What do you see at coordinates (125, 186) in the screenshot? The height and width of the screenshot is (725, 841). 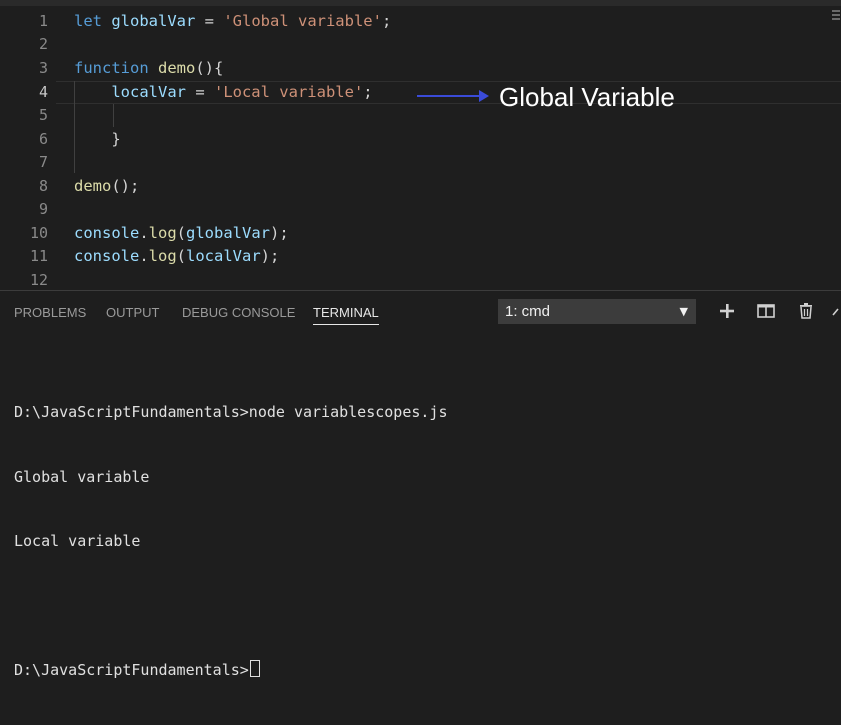 I see `code-token: ();` at bounding box center [125, 186].